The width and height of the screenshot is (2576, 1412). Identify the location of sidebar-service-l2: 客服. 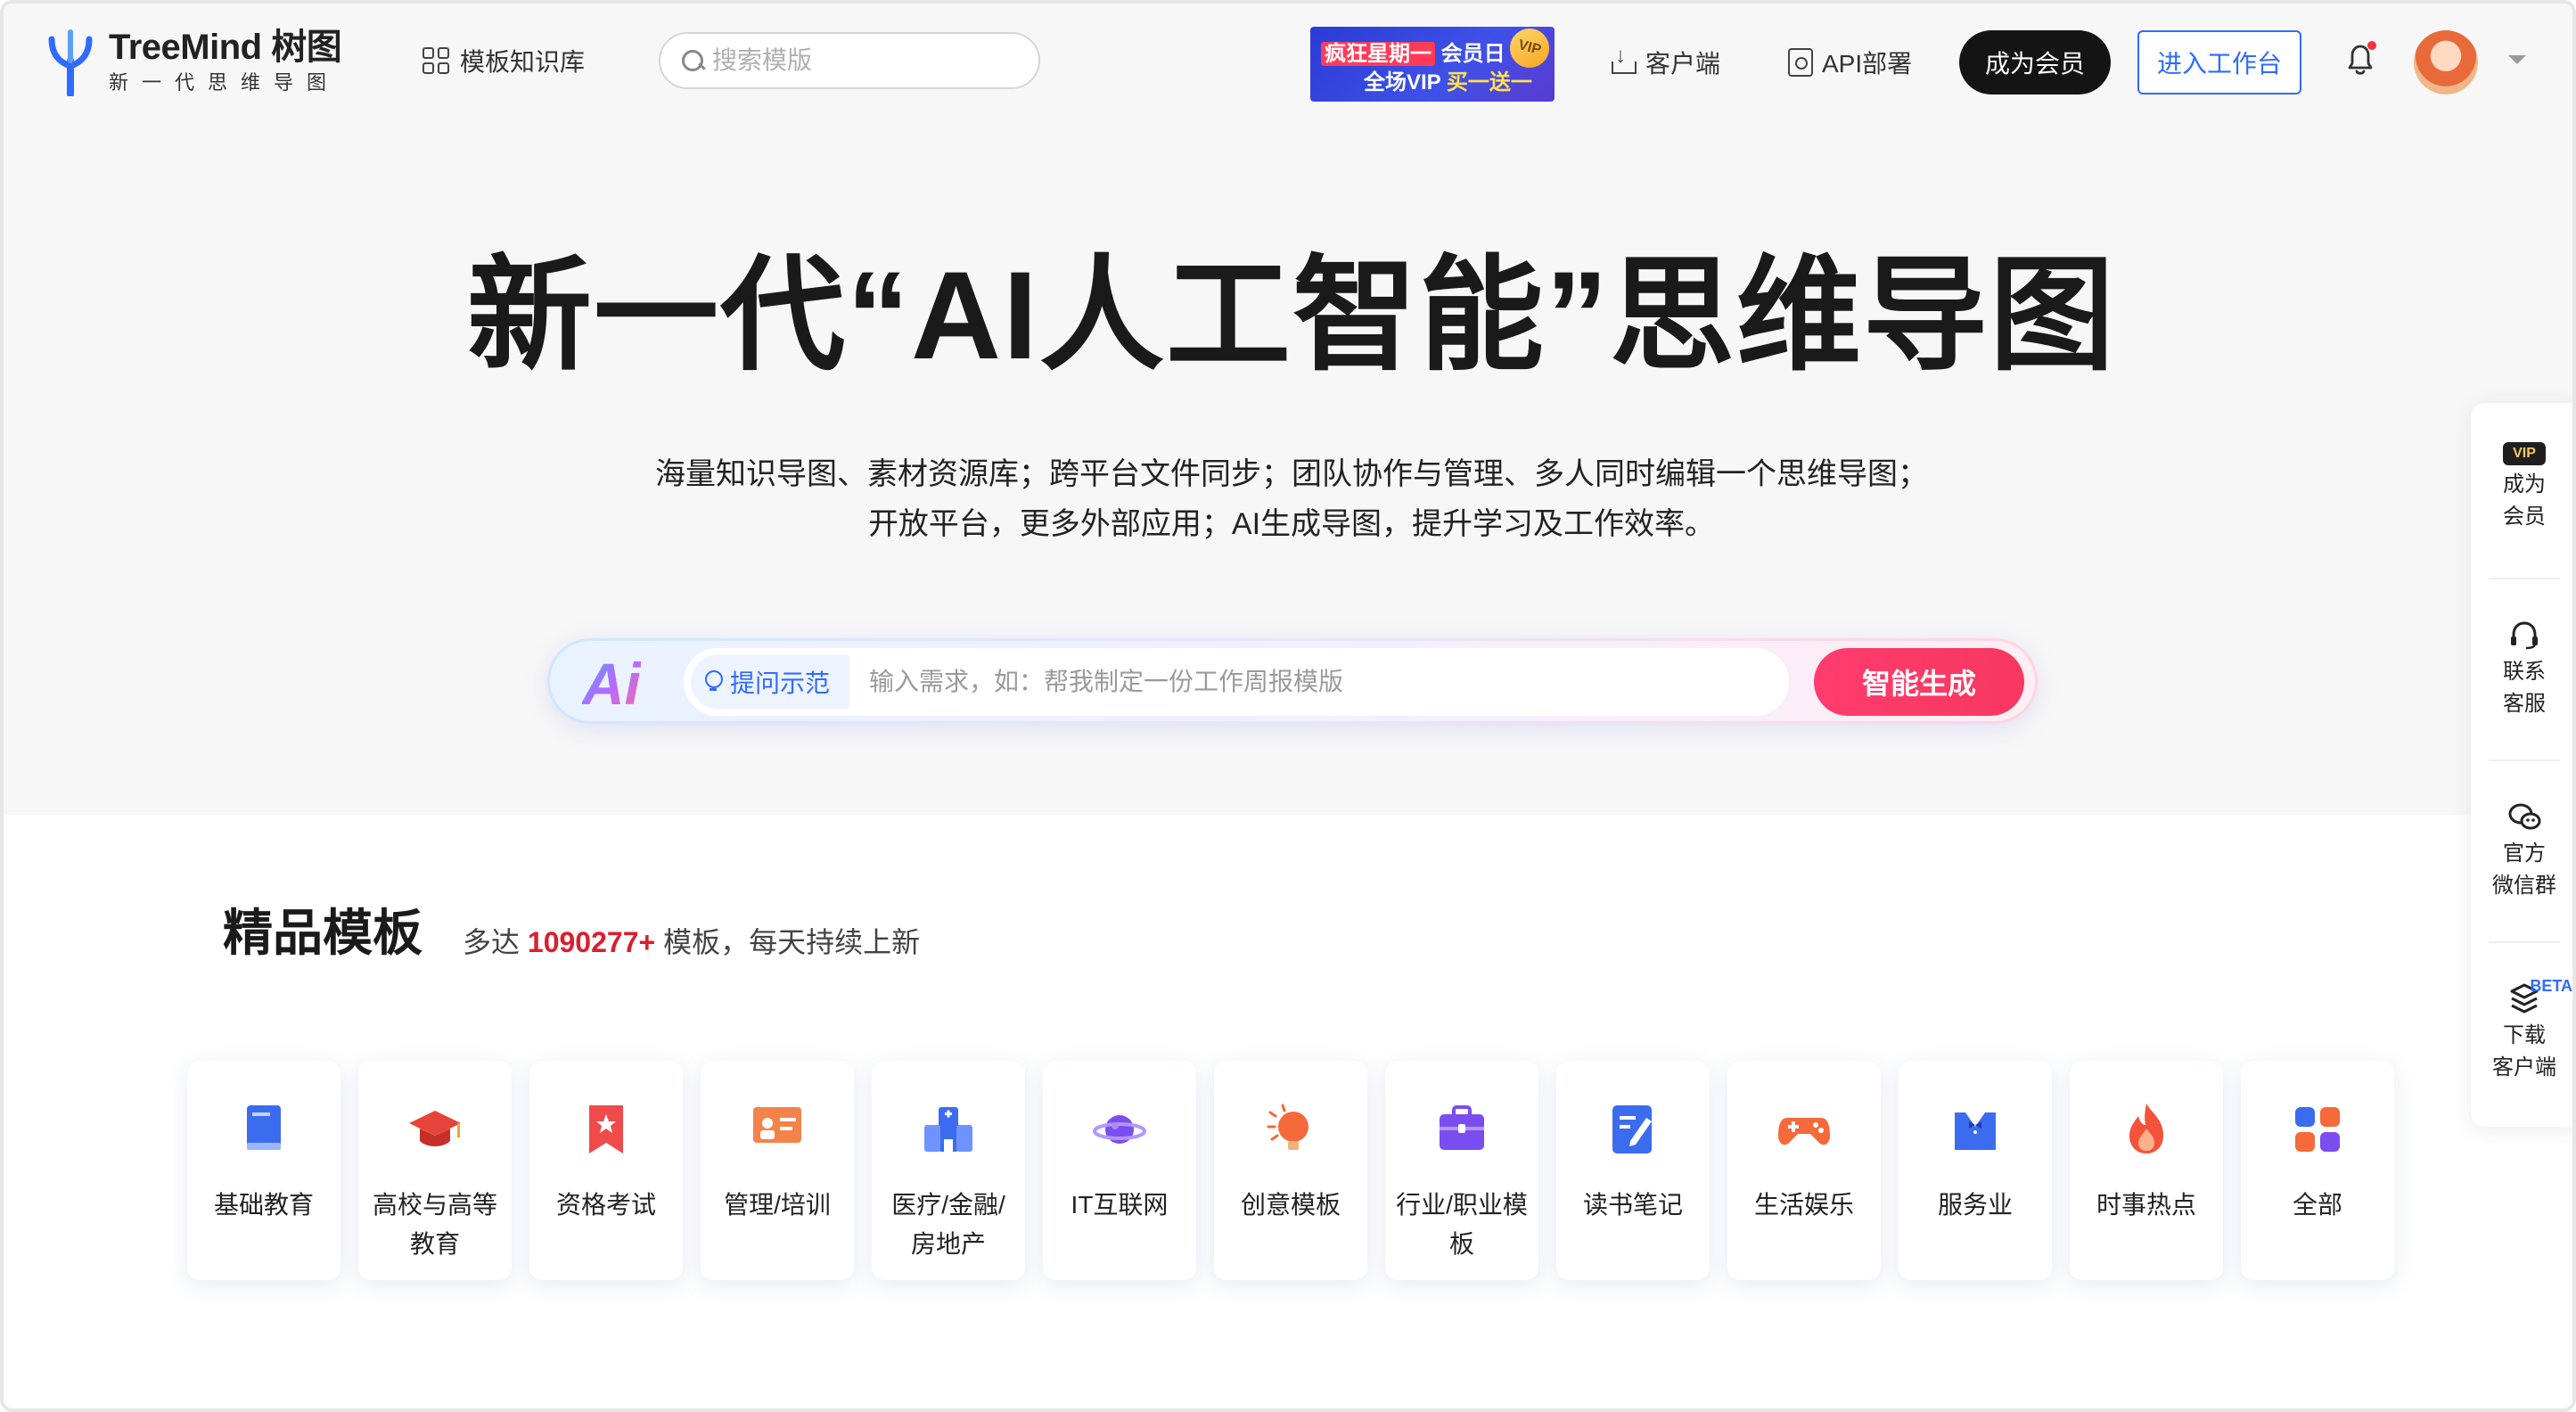
(2524, 704).